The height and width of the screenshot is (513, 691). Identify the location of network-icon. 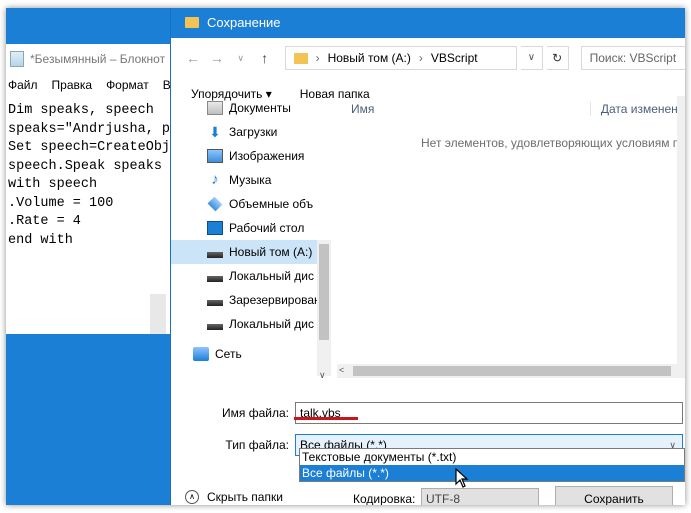
(201, 354).